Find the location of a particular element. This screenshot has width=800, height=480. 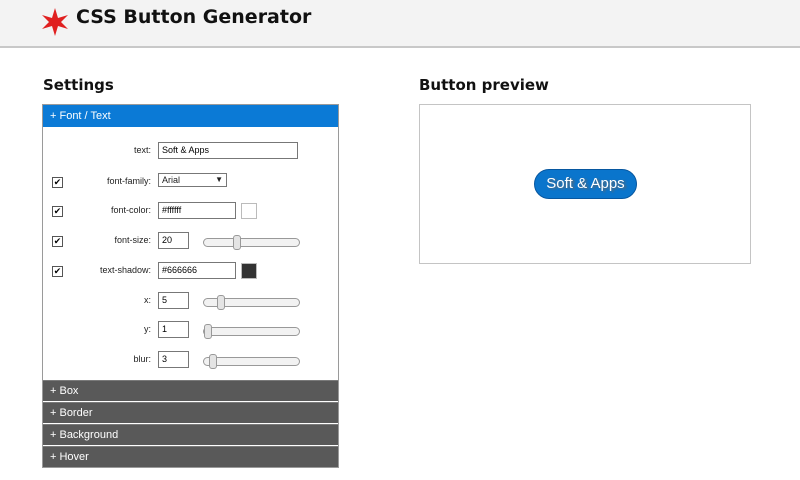

text-input: Soft & Apps is located at coordinates (228, 150).